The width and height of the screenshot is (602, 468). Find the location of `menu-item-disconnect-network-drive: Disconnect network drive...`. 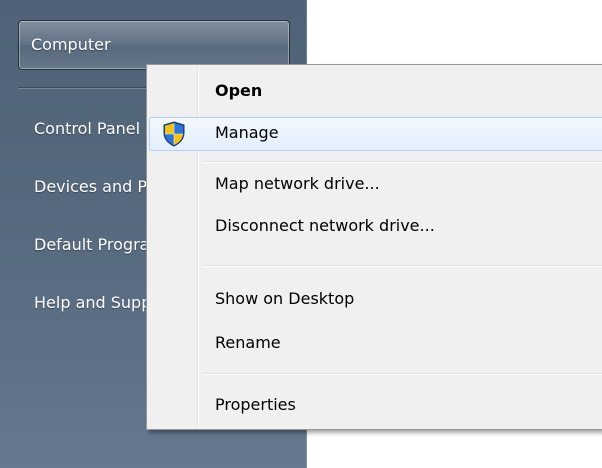

menu-item-disconnect-network-drive: Disconnect network drive... is located at coordinates (375, 226).